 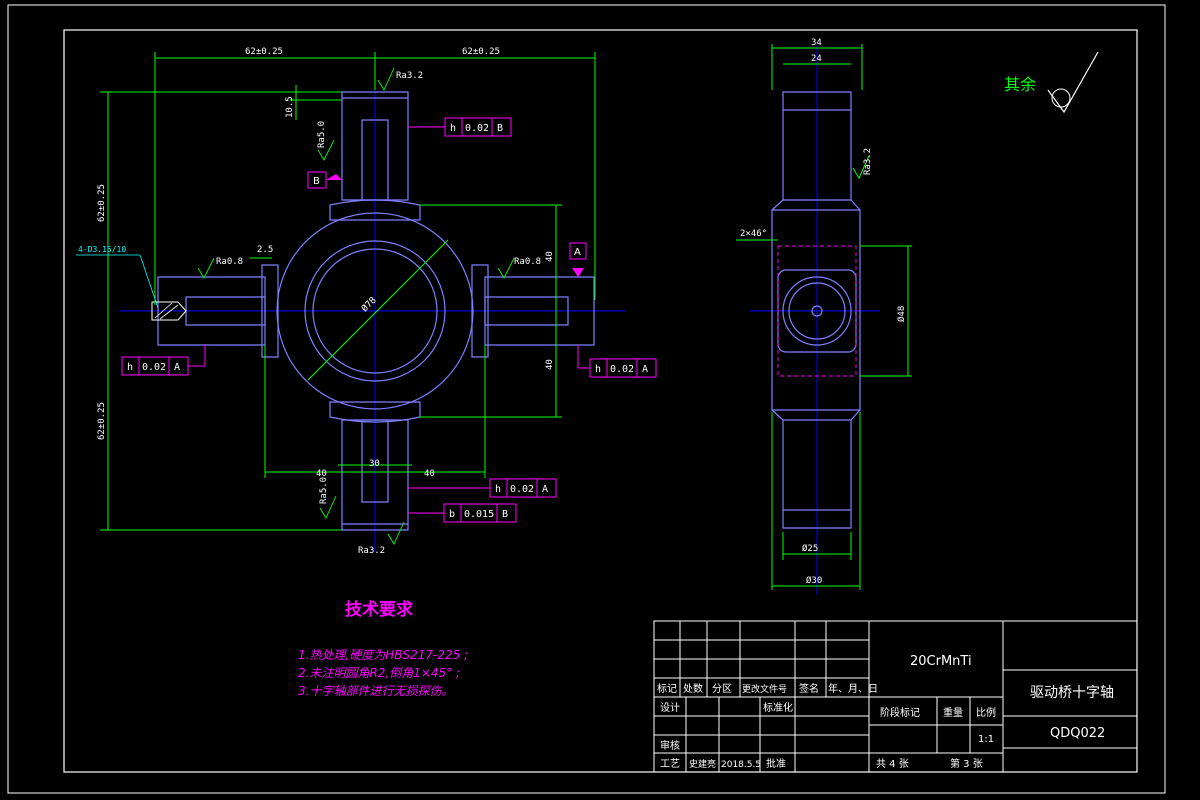 What do you see at coordinates (383, 655) in the screenshot?
I see `tech-line1: 1.热处理,硬度为HBS217-225 ;` at bounding box center [383, 655].